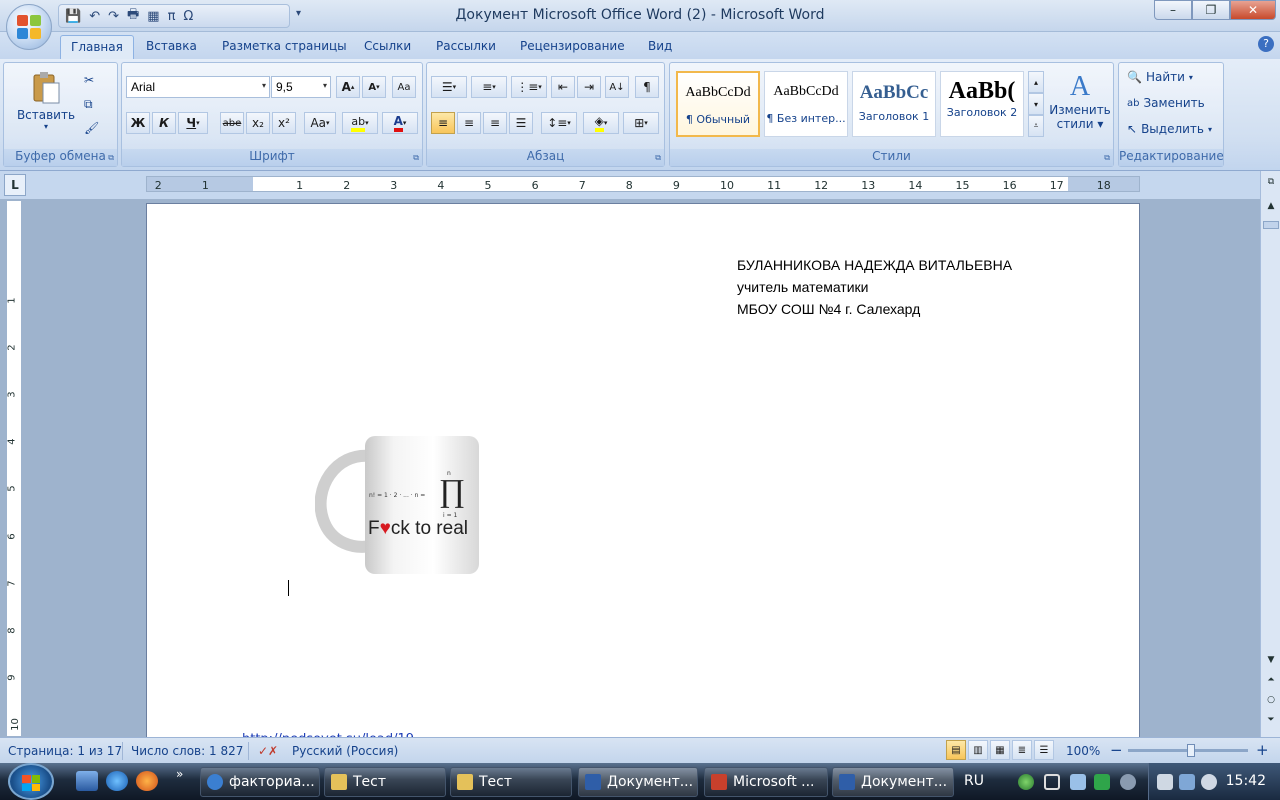 This screenshot has width=1280, height=800. Describe the element at coordinates (404, 87) in the screenshot. I see `clear-format-button: Aa` at that location.